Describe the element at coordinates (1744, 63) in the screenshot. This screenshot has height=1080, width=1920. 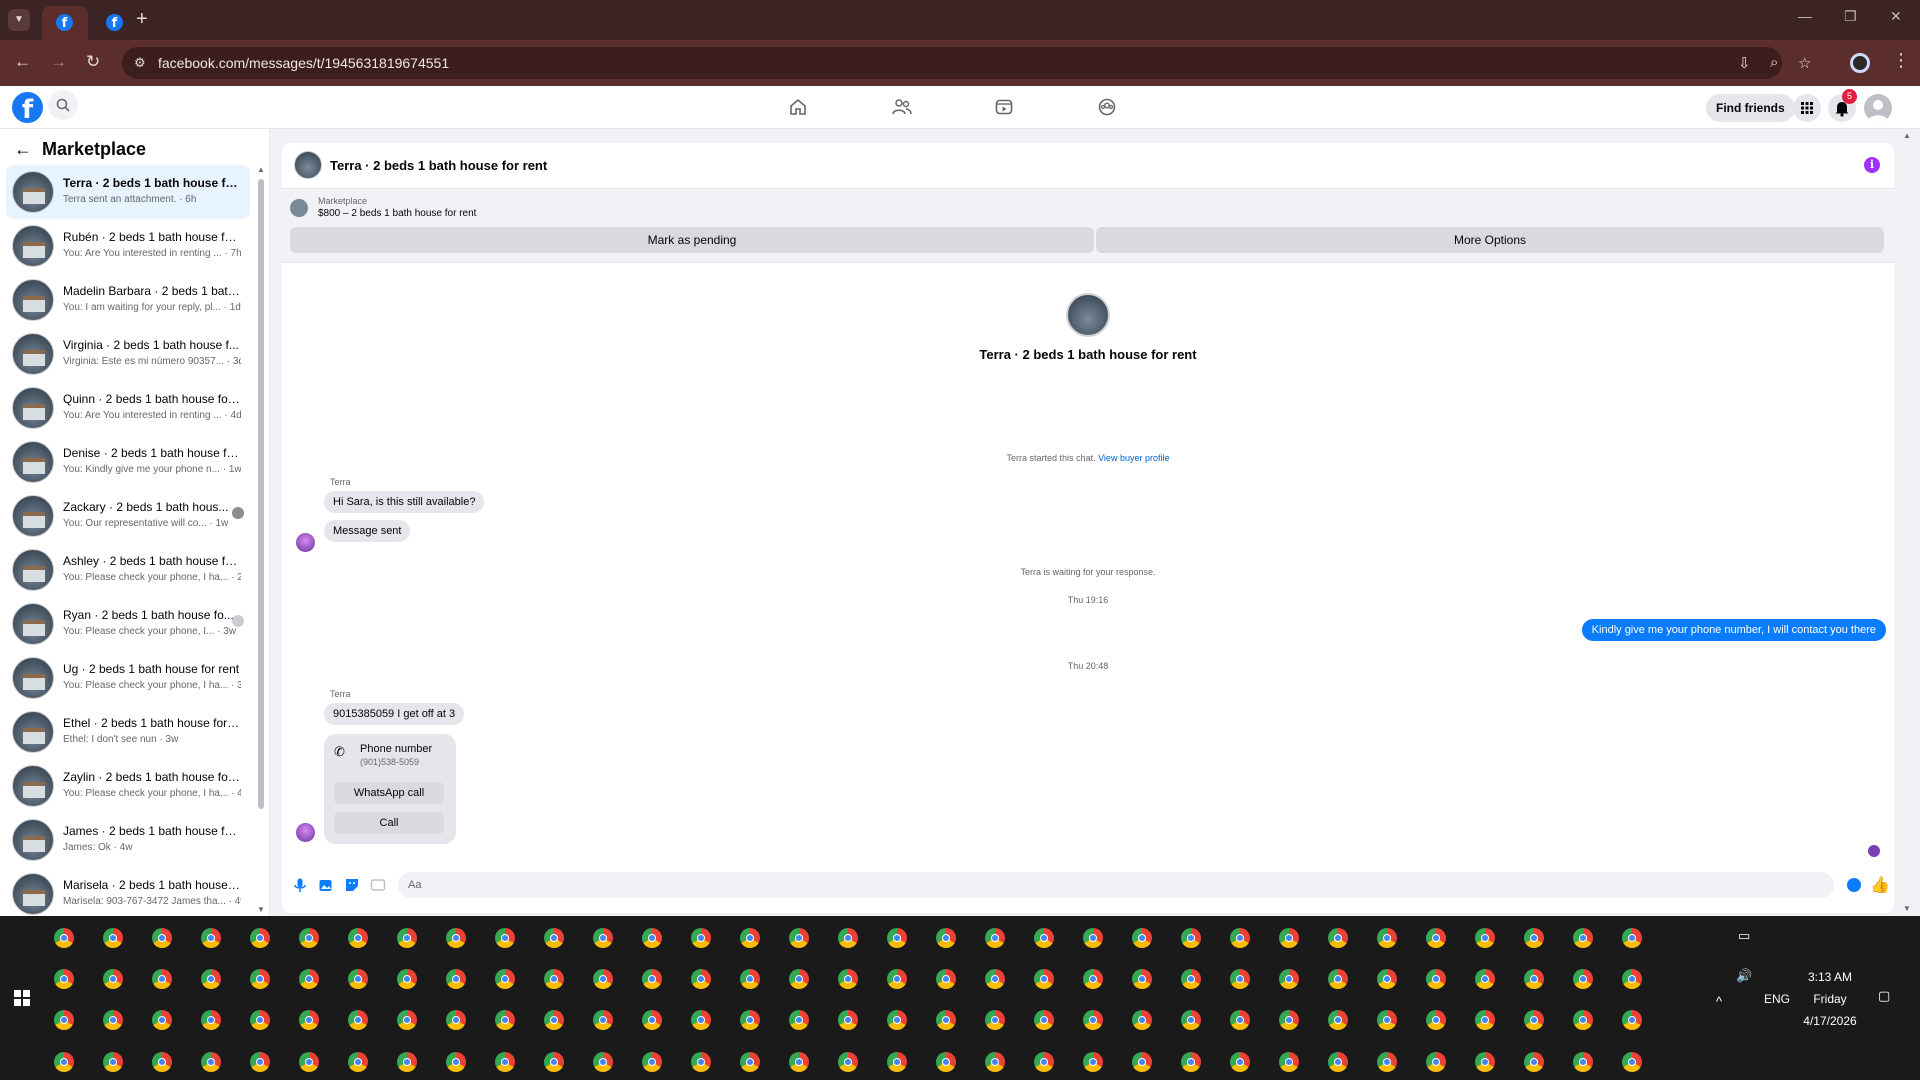
I see `install-app-icon: ⇩` at that location.